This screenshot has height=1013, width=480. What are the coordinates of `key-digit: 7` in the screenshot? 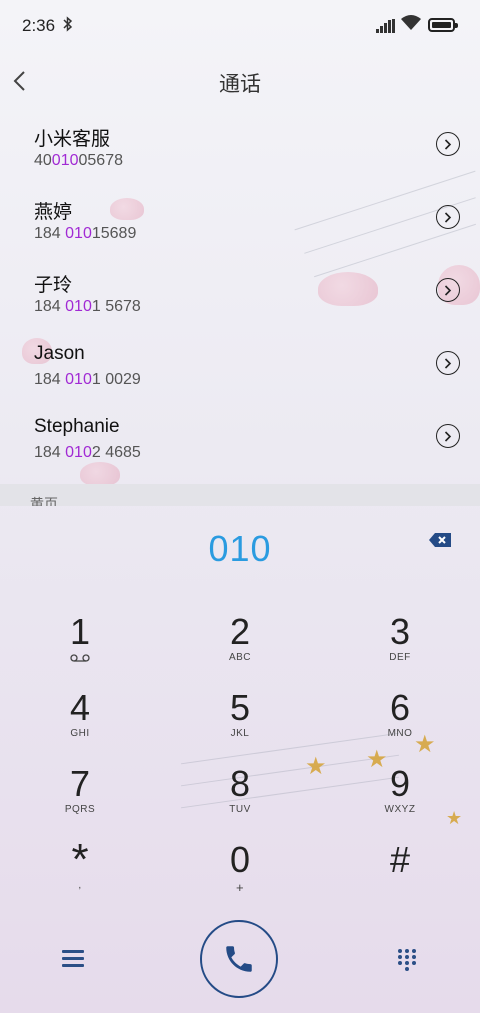 It's located at (80, 783).